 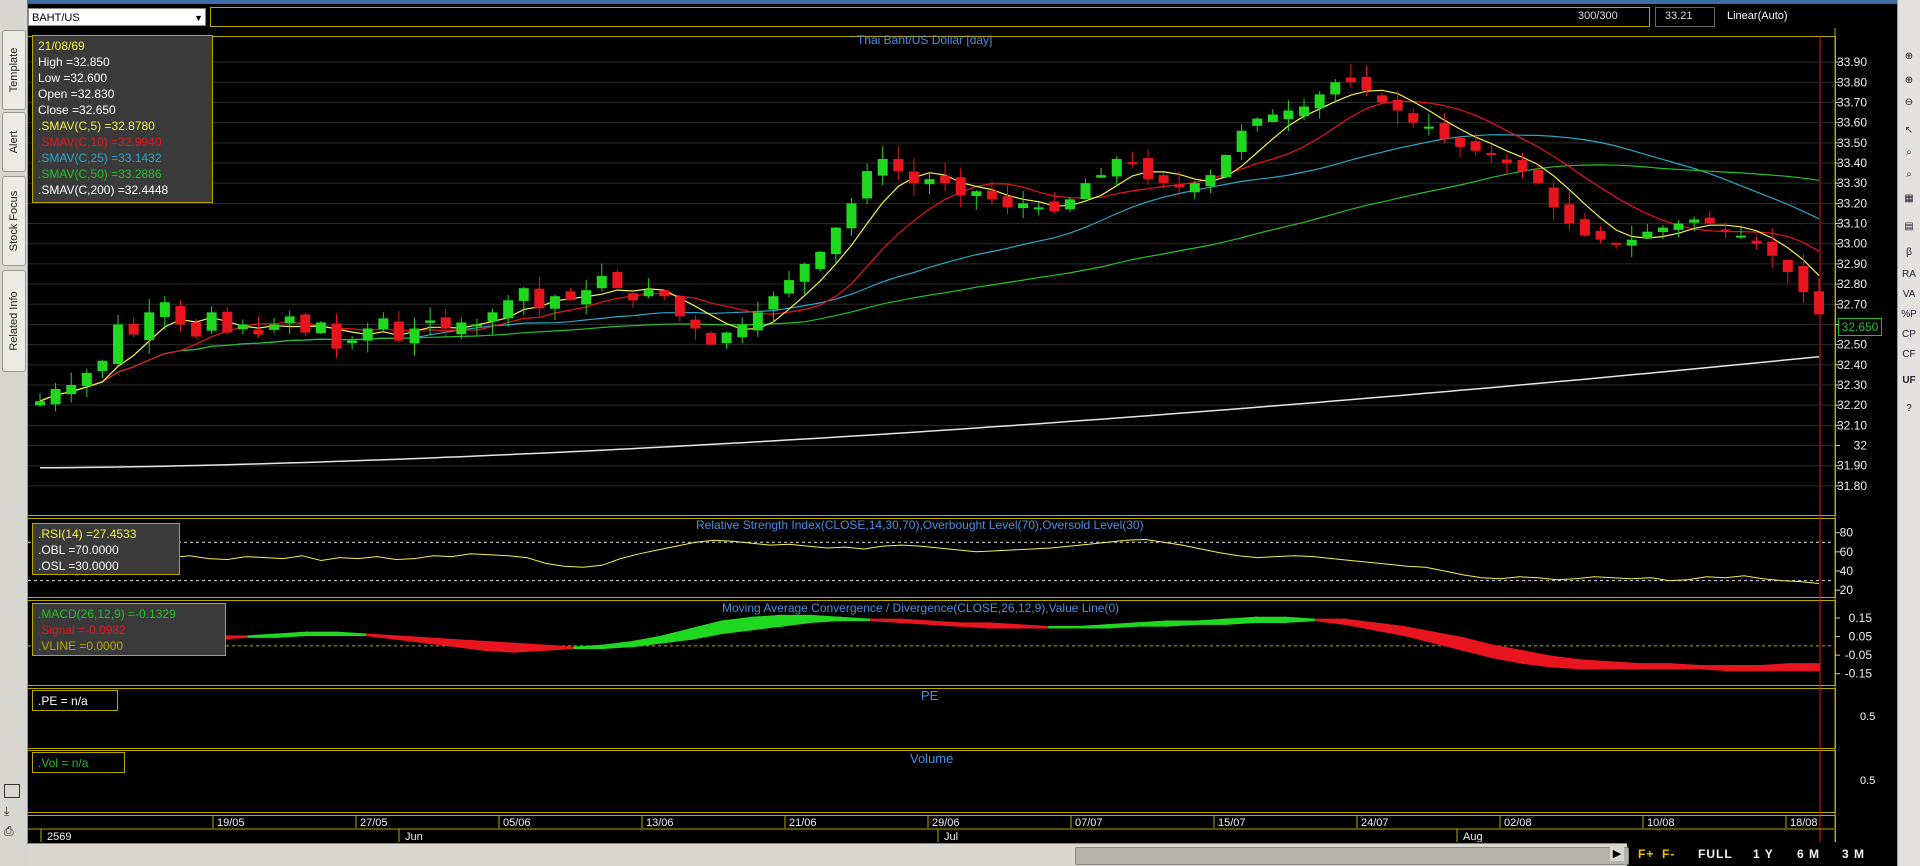 I want to click on zoom-in-button: F+, so click(x=1646, y=854).